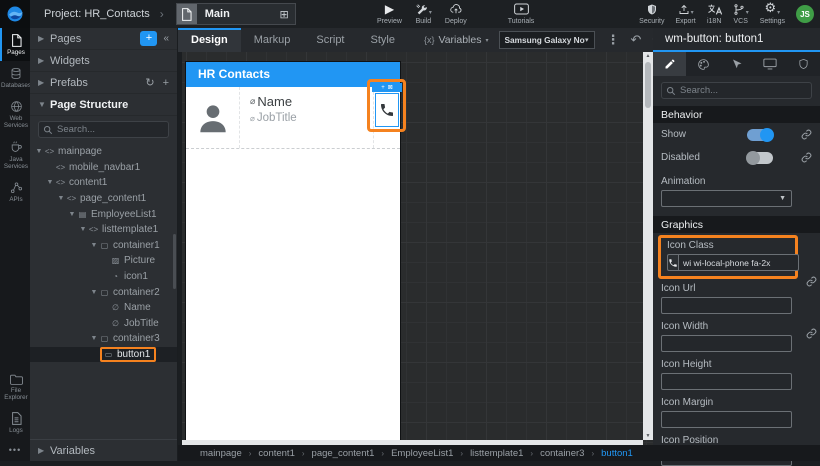 This screenshot has width=820, height=466. Describe the element at coordinates (456, 40) in the screenshot. I see `variables-dropdown: {x} Variables ▾` at that location.